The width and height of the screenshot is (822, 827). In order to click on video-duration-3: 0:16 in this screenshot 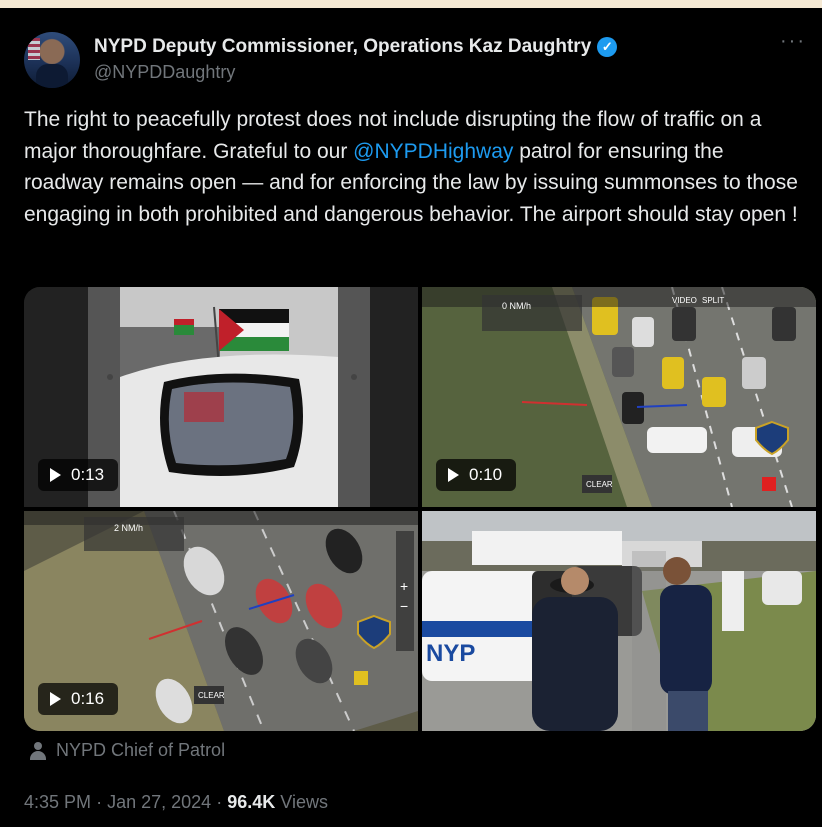, I will do `click(88, 698)`.